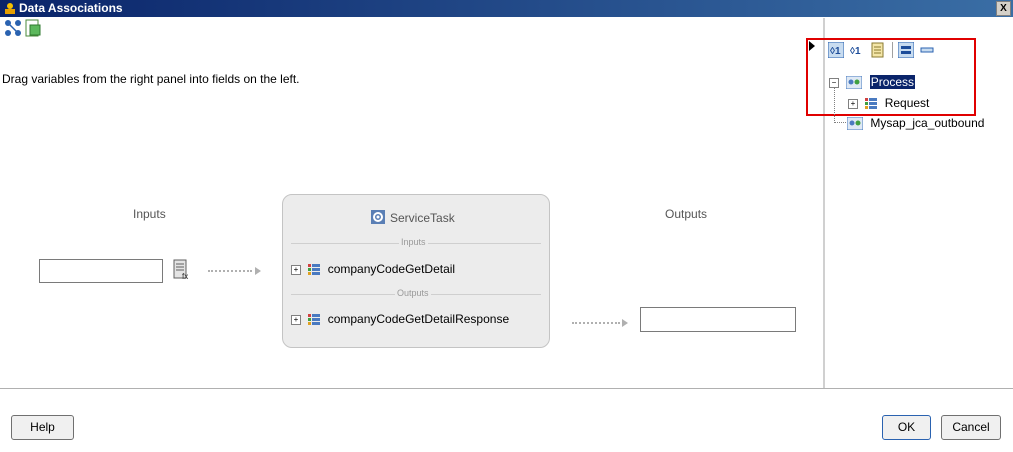  Describe the element at coordinates (258, 271) in the screenshot. I see `input-arrow-icon` at that location.